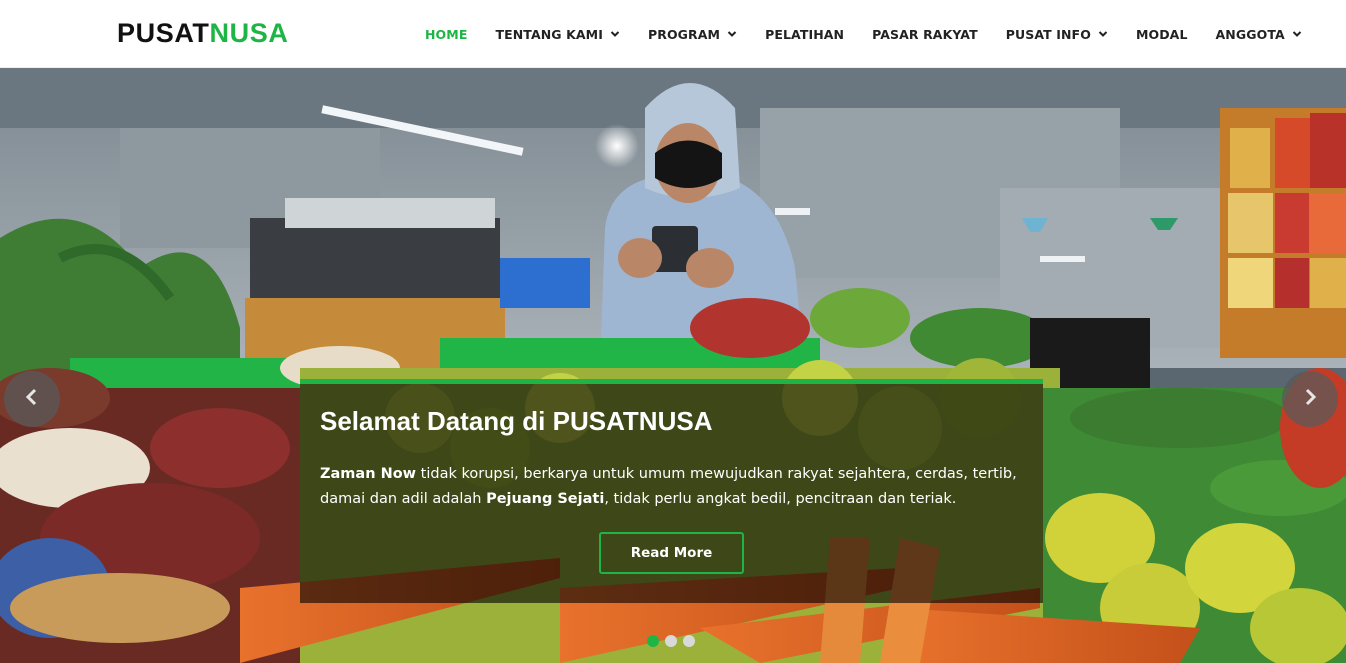 This screenshot has width=1346, height=663. I want to click on nav-modal: MODAL, so click(1162, 34).